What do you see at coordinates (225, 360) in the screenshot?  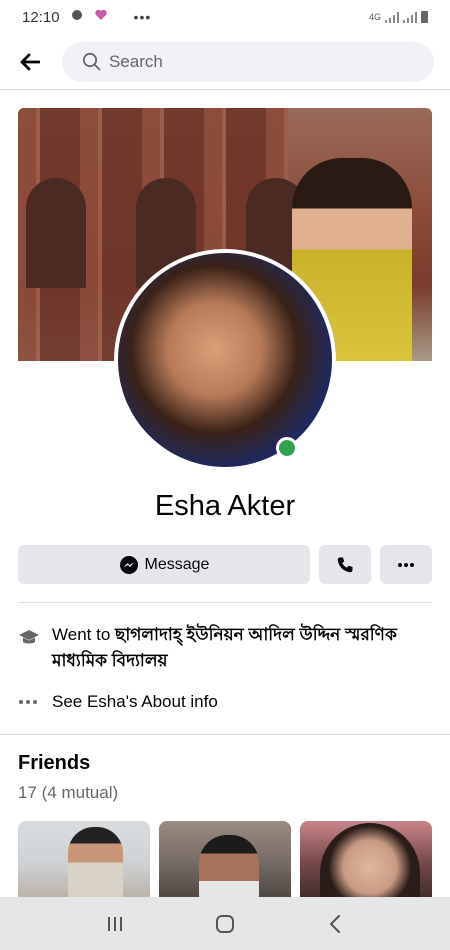 I see `profile-picture` at bounding box center [225, 360].